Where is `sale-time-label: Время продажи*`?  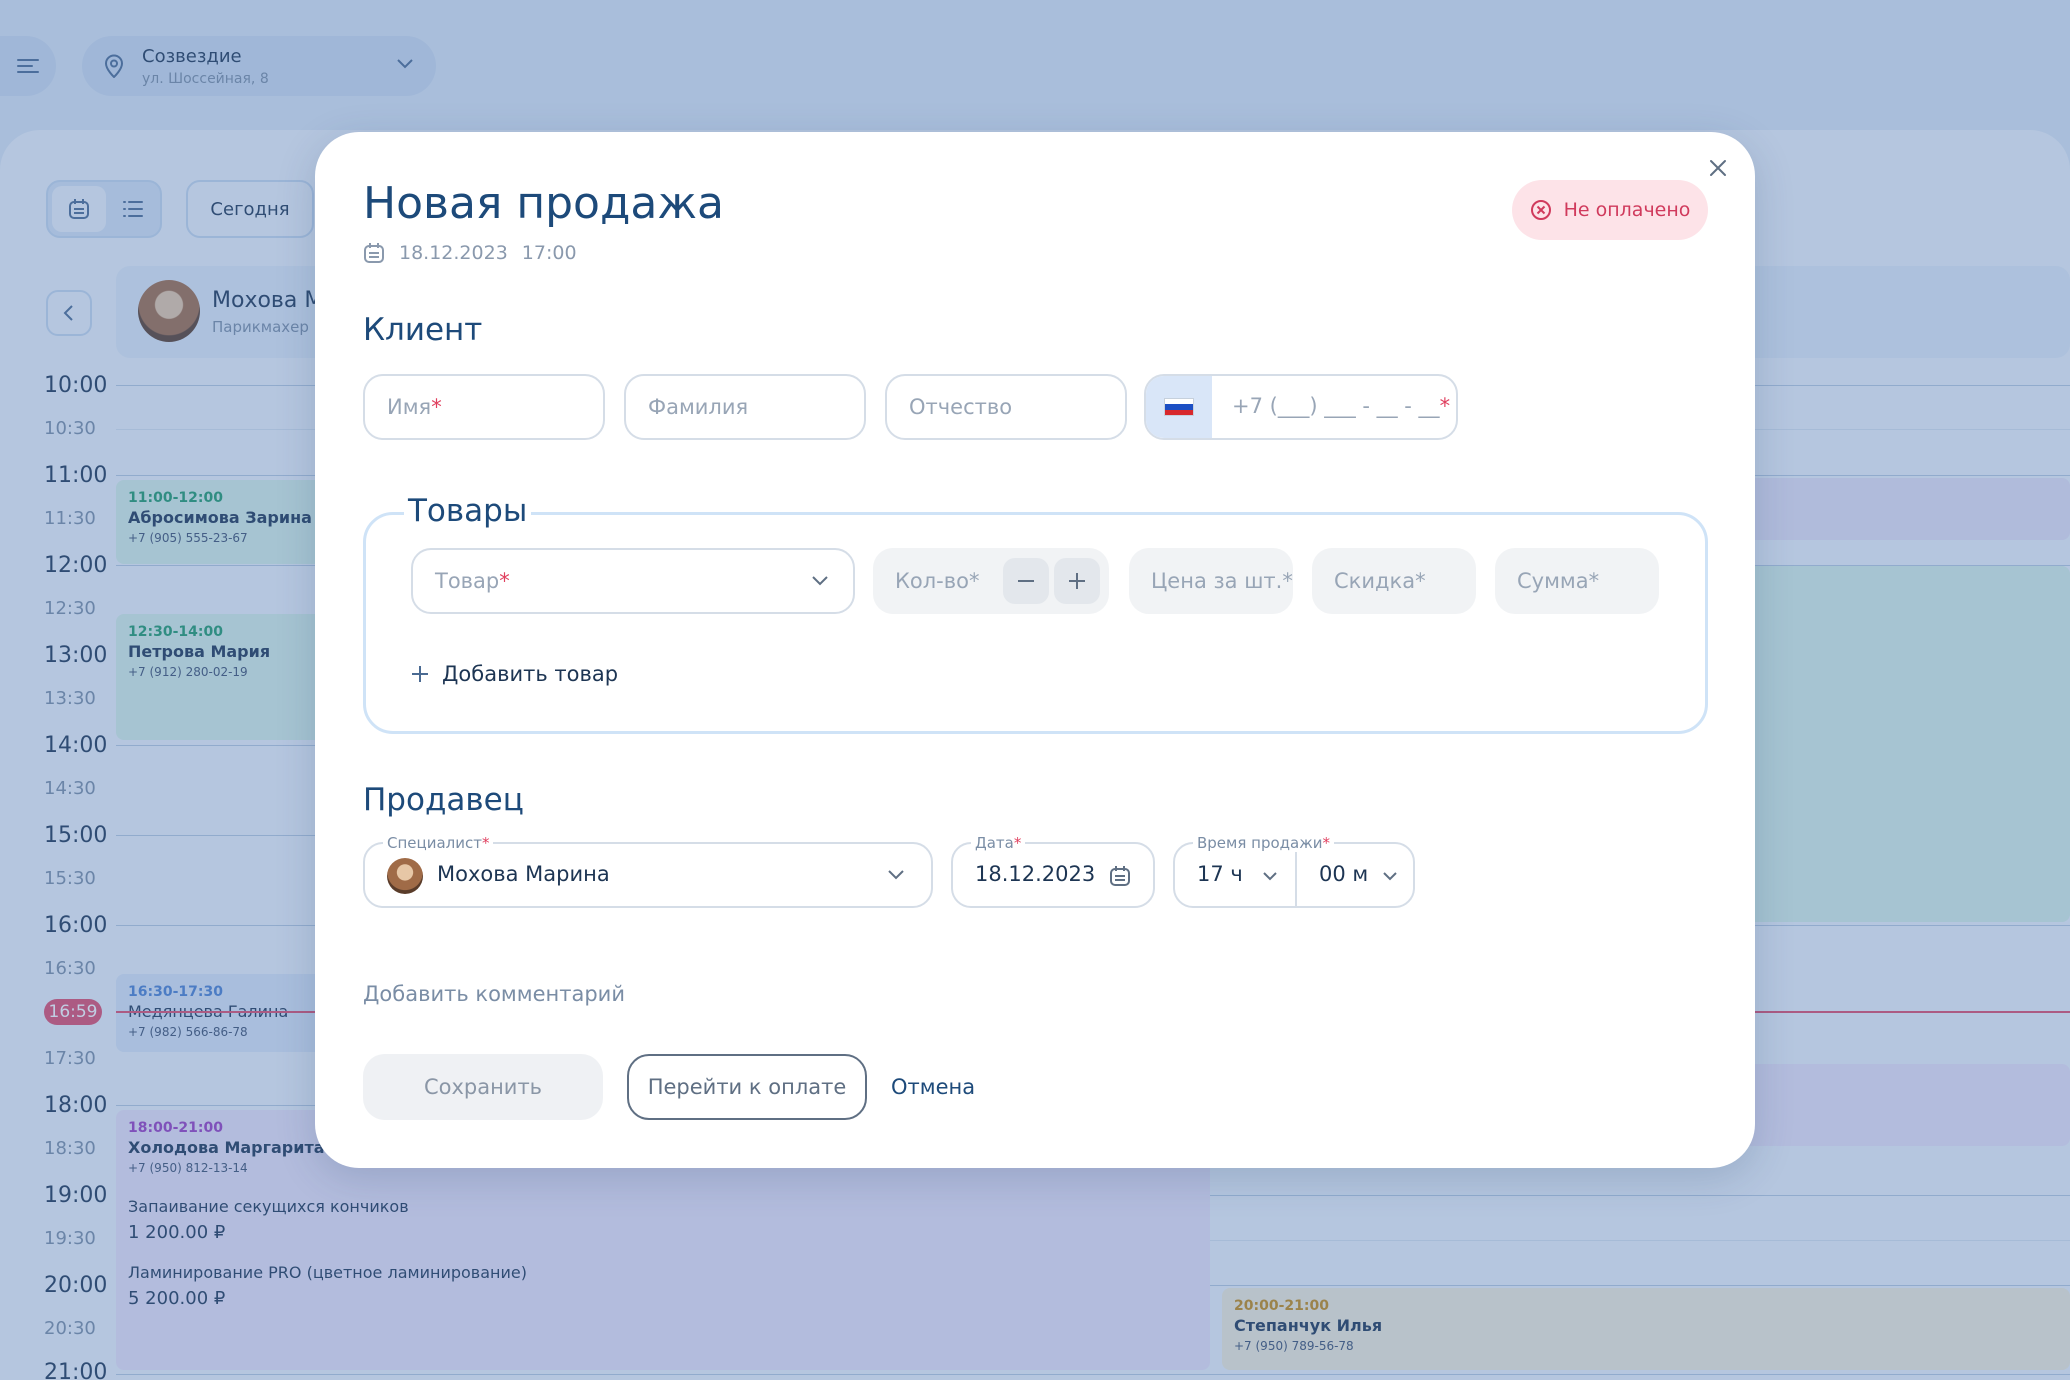
sale-time-label: Время продажи* is located at coordinates (1263, 843).